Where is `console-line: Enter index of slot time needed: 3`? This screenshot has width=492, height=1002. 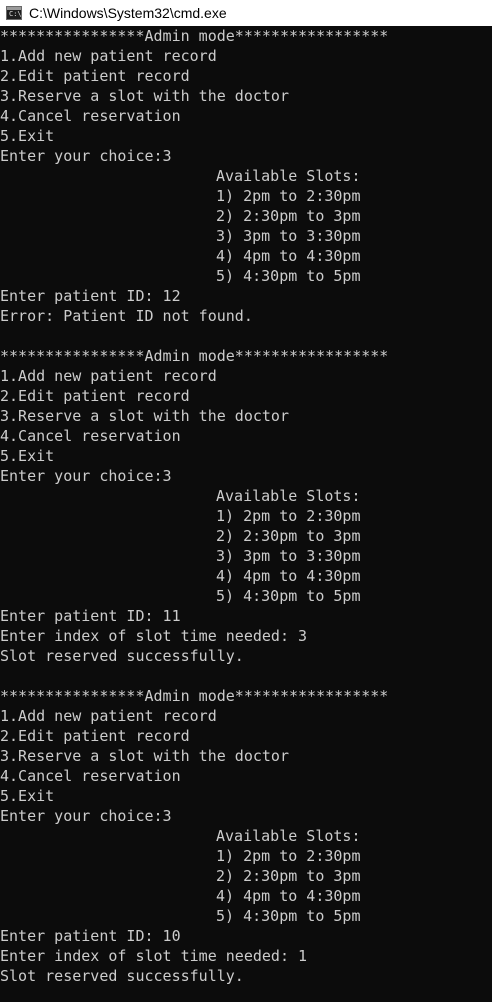
console-line: Enter index of slot time needed: 3 is located at coordinates (154, 636).